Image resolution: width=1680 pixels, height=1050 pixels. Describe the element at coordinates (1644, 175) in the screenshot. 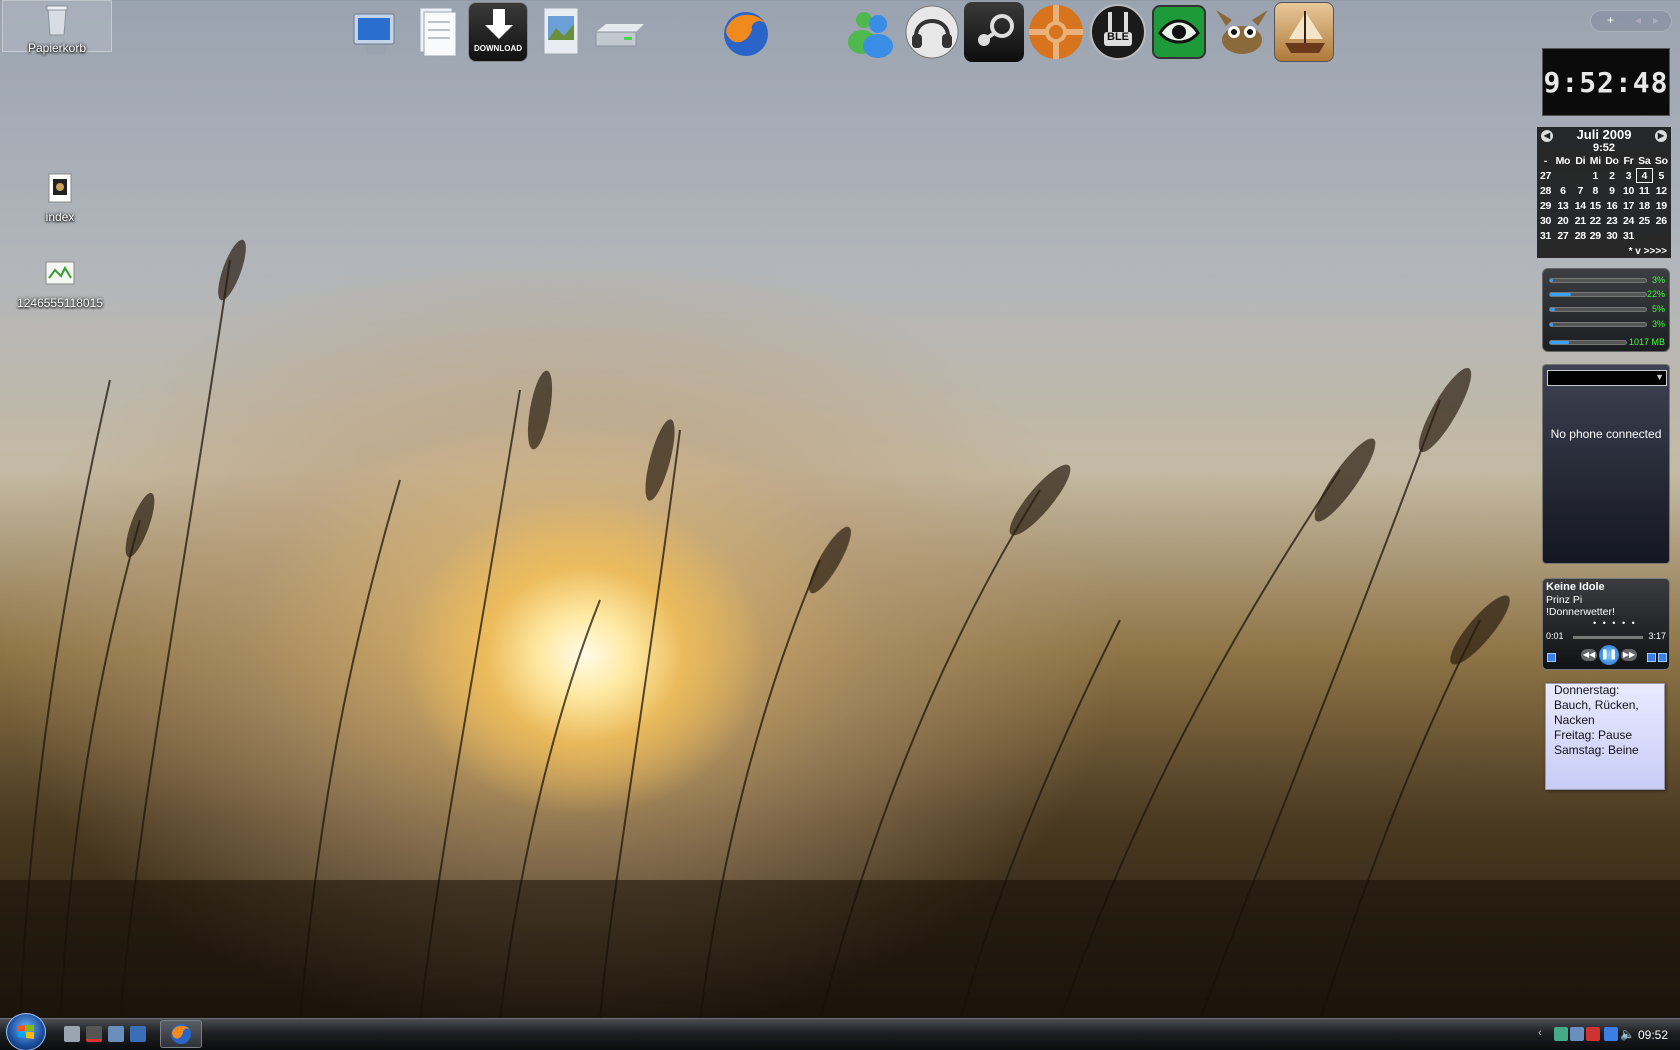

I see `calendar-day-today: 4` at that location.